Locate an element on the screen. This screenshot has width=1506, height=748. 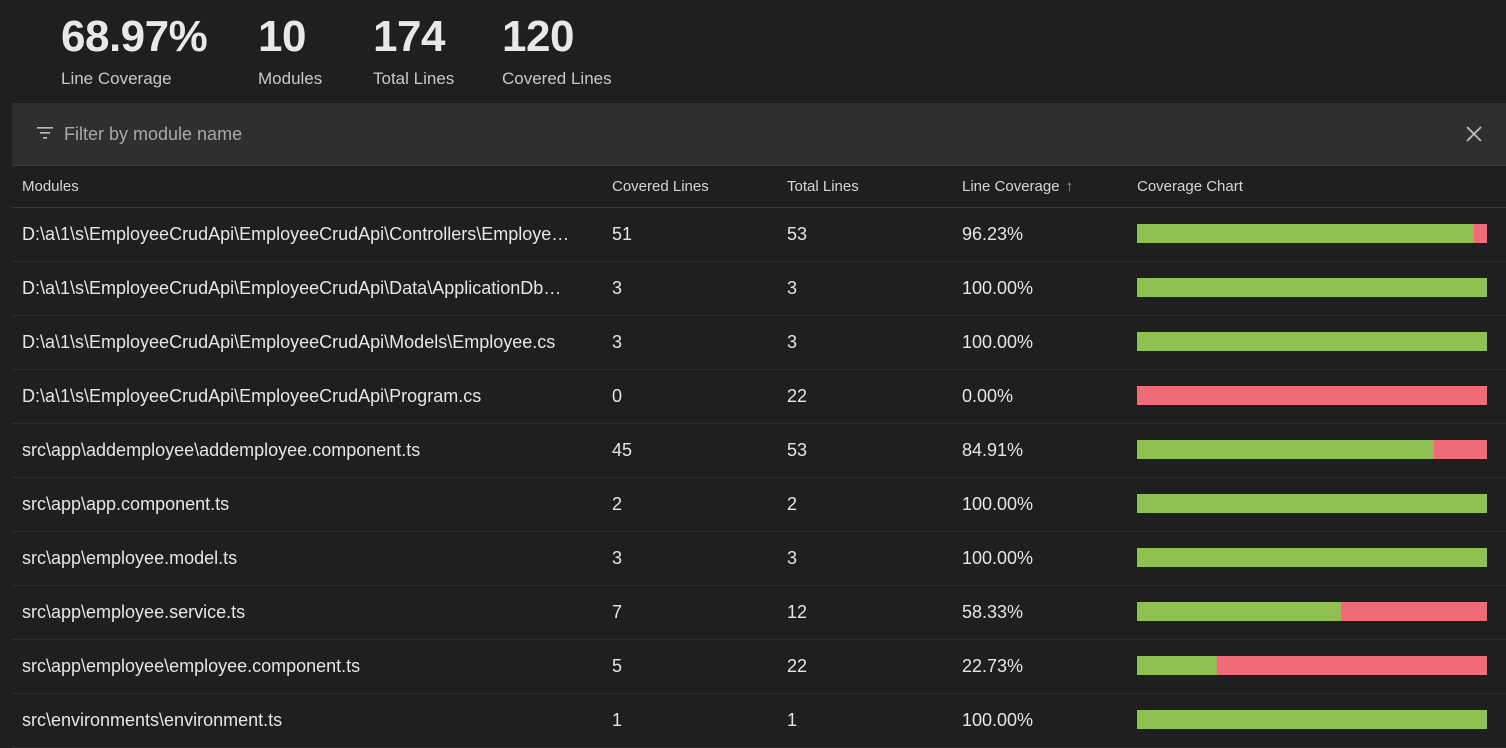
stat-label: Covered Lines is located at coordinates (557, 78).